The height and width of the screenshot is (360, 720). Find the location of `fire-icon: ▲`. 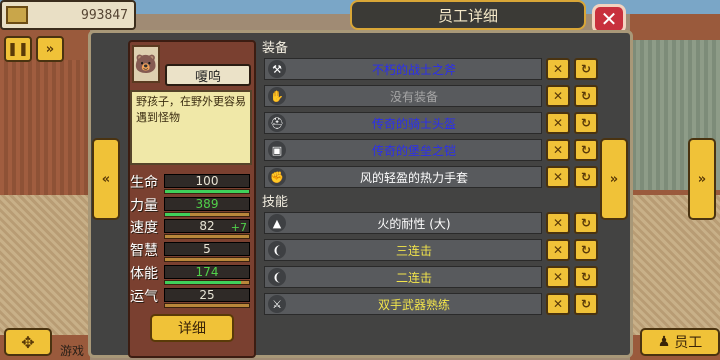

fire-icon: ▲ is located at coordinates (277, 223).